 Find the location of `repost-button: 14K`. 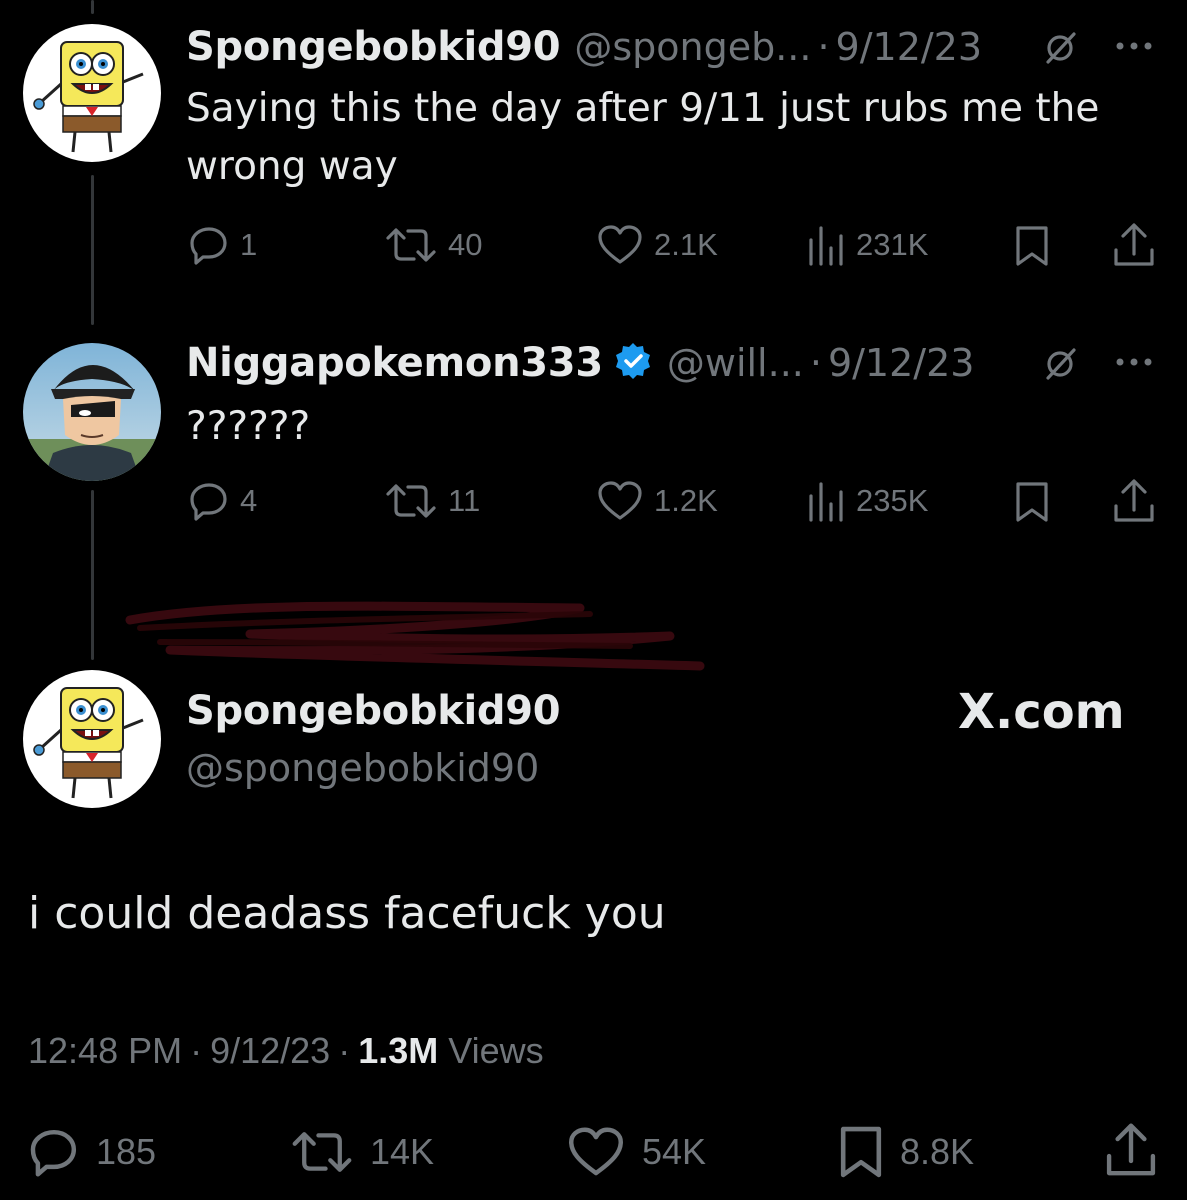

repost-button: 14K is located at coordinates (362, 1152).